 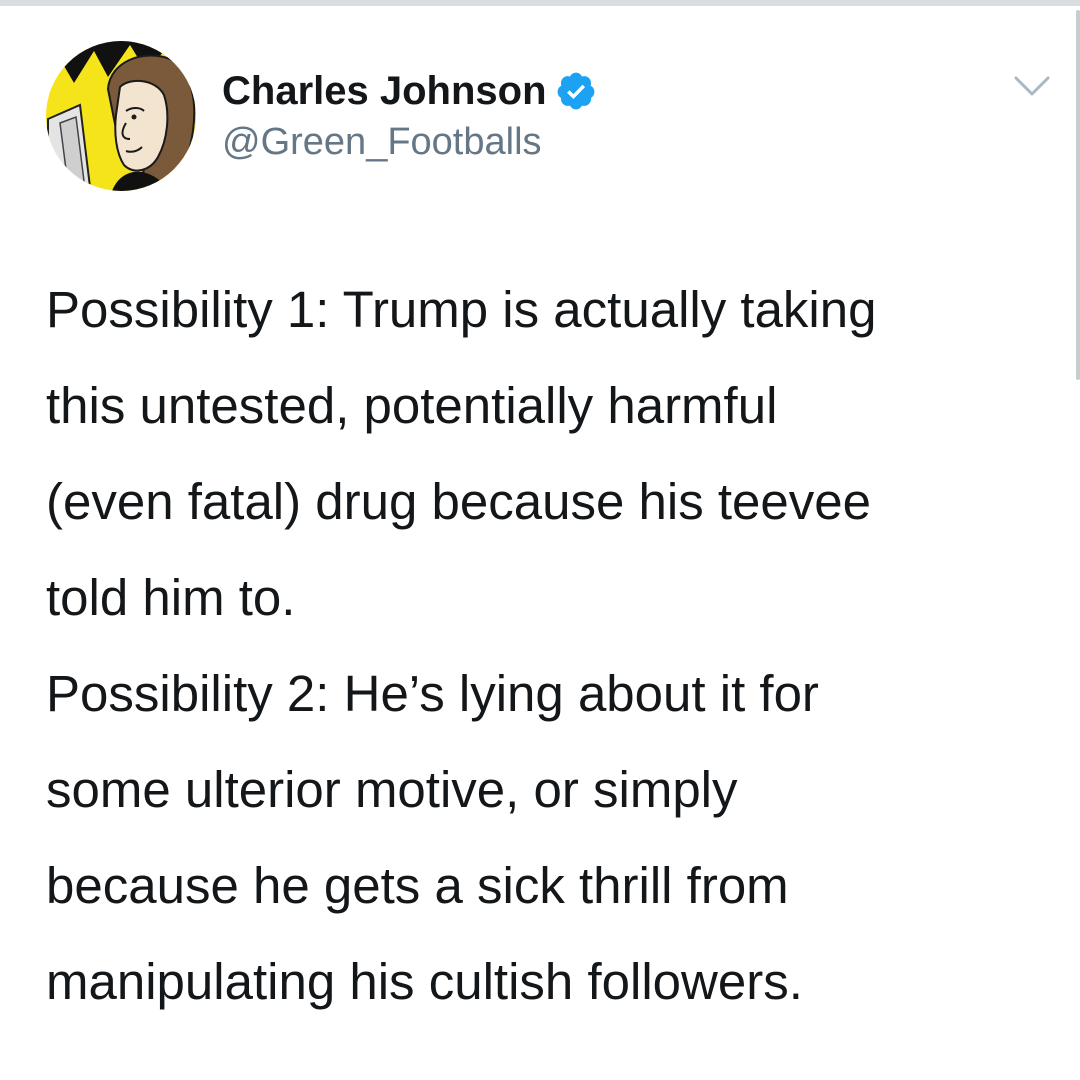 I want to click on cartoon-portrait-avatar-icon, so click(x=121, y=116).